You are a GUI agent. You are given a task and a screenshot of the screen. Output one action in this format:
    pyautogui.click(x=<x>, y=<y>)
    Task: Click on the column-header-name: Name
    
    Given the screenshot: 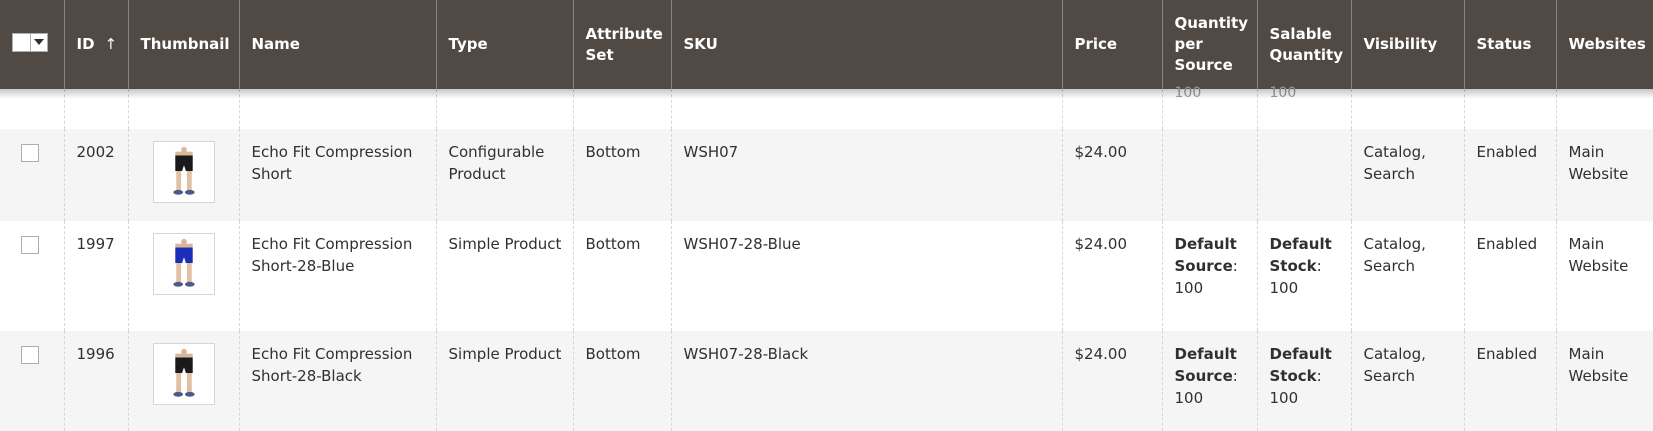 What is the action you would take?
    pyautogui.click(x=337, y=44)
    